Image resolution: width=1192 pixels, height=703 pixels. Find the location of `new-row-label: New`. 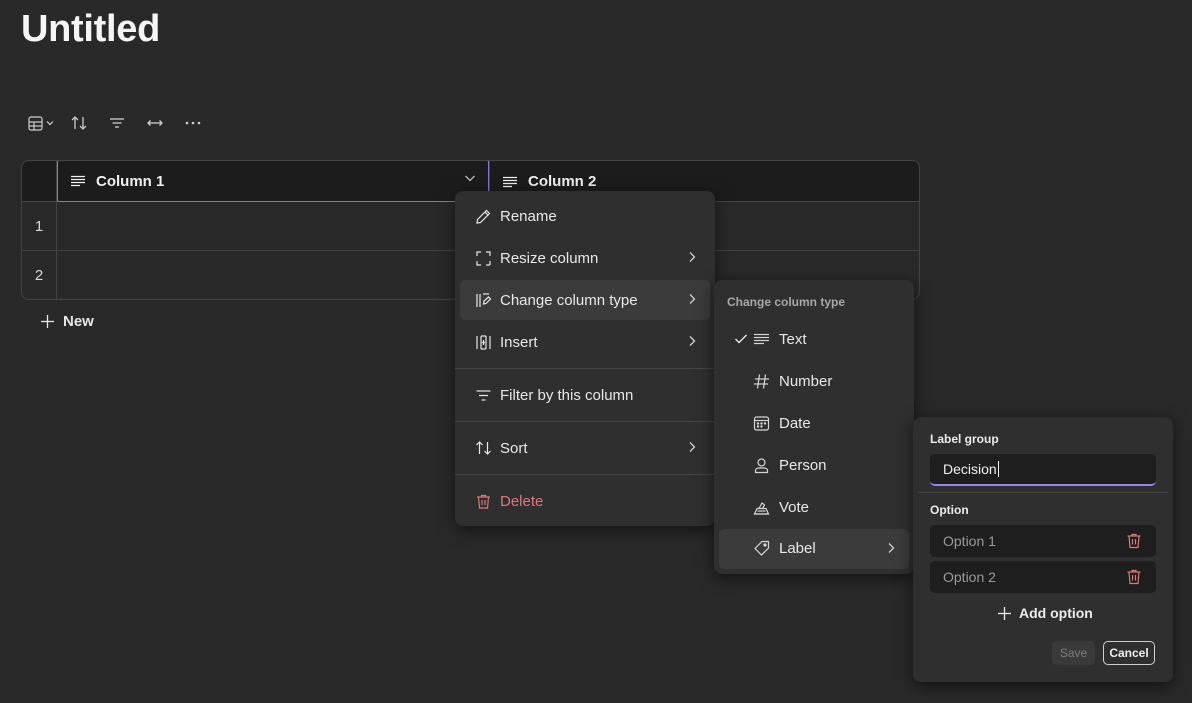

new-row-label: New is located at coordinates (78, 321).